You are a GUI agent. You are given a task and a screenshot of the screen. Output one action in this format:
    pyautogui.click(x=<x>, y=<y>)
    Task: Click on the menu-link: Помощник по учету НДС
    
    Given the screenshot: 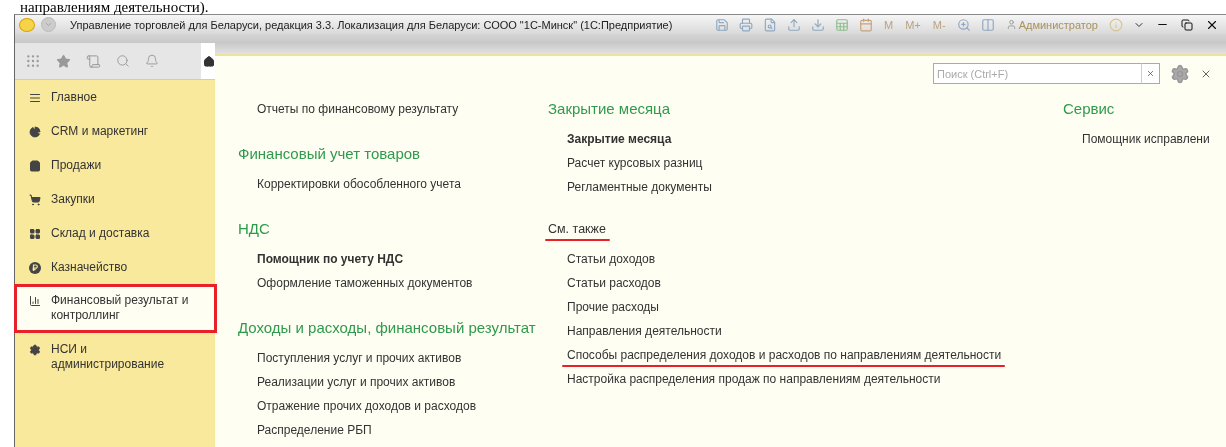 What is the action you would take?
    pyautogui.click(x=321, y=259)
    